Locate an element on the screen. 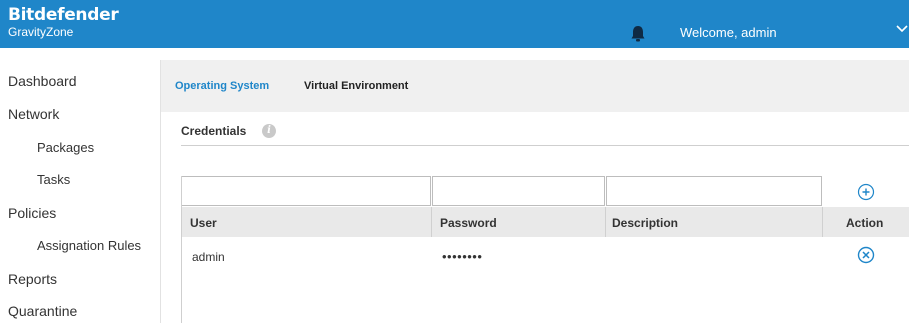 Image resolution: width=909 pixels, height=323 pixels. column-header-action: Action is located at coordinates (865, 223).